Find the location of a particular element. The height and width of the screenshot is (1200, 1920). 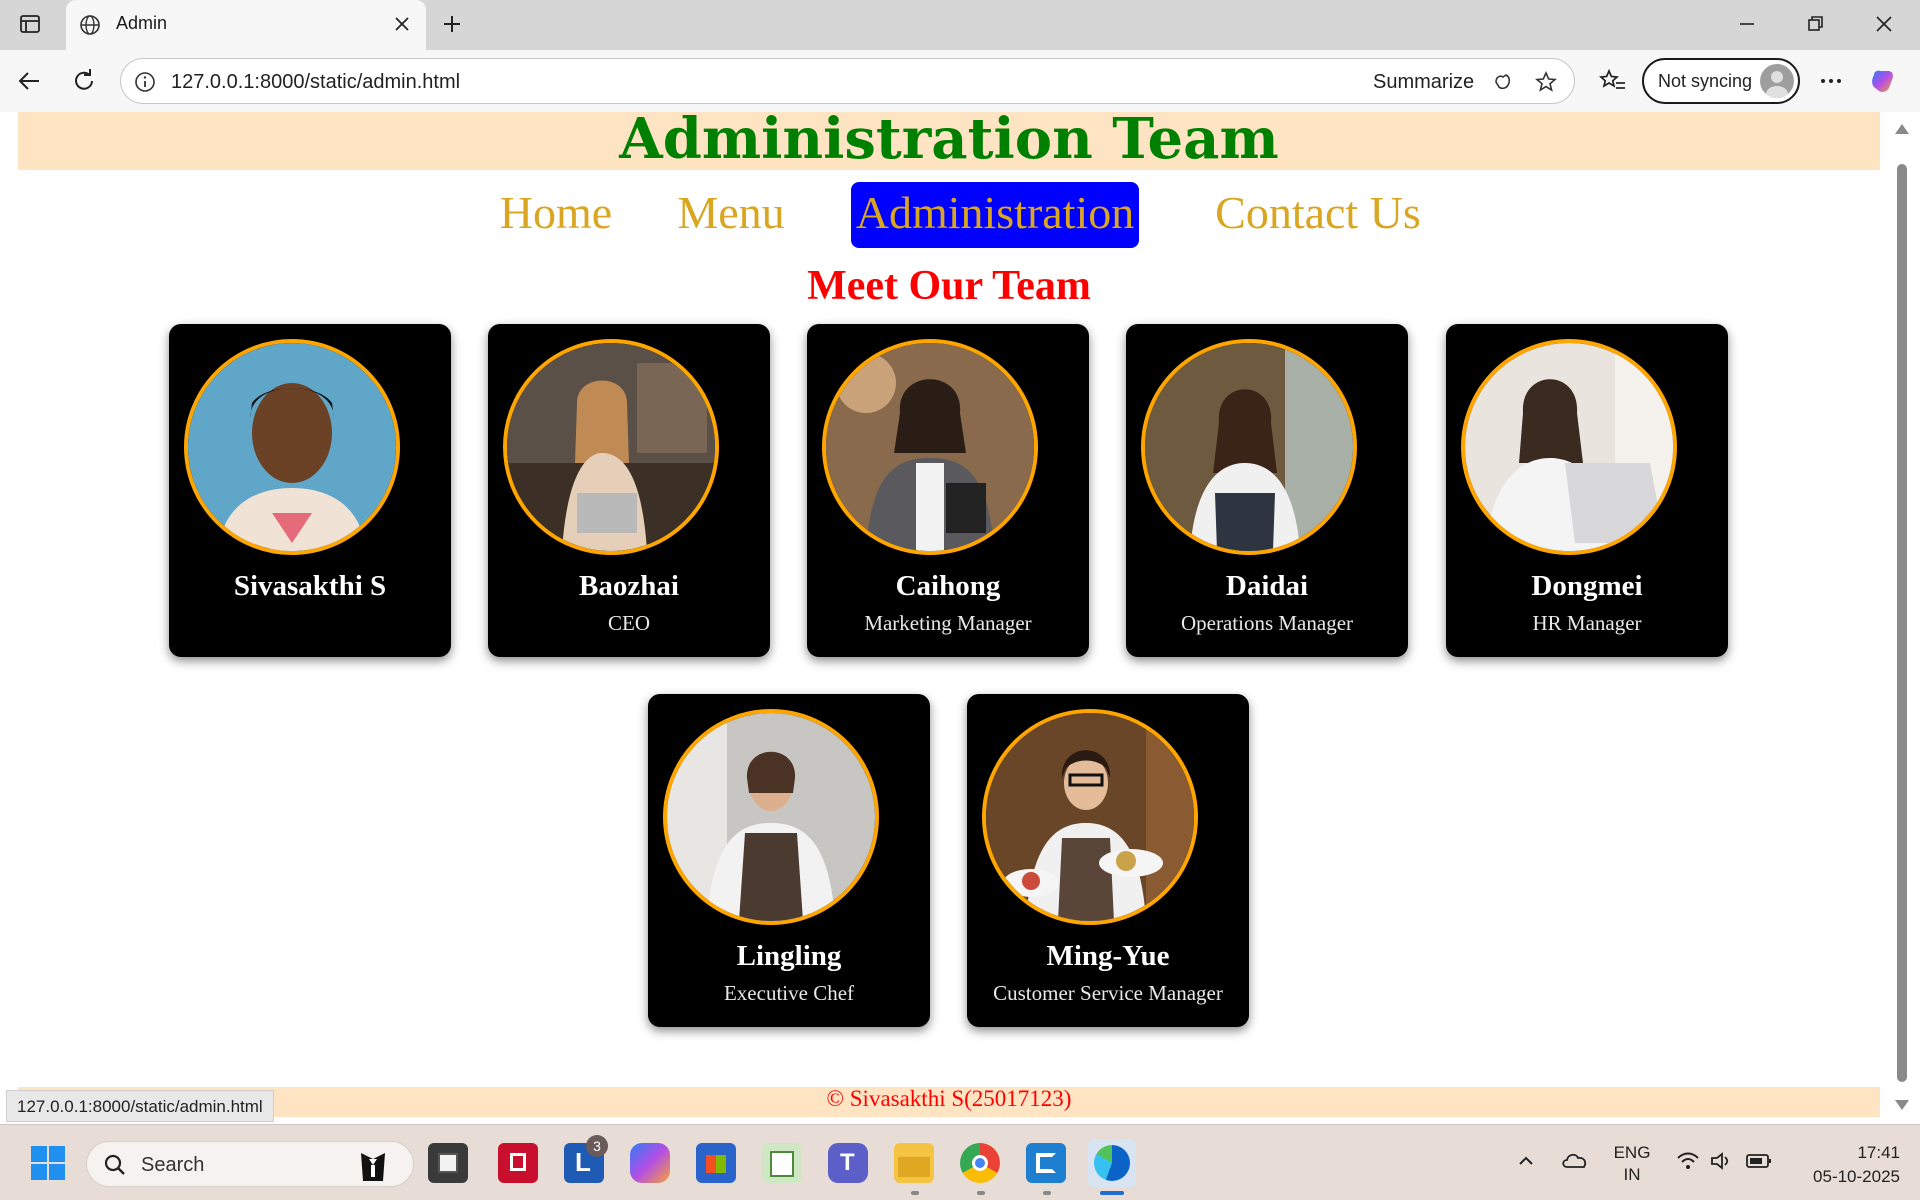

browser-tab: Admin is located at coordinates (246, 25).